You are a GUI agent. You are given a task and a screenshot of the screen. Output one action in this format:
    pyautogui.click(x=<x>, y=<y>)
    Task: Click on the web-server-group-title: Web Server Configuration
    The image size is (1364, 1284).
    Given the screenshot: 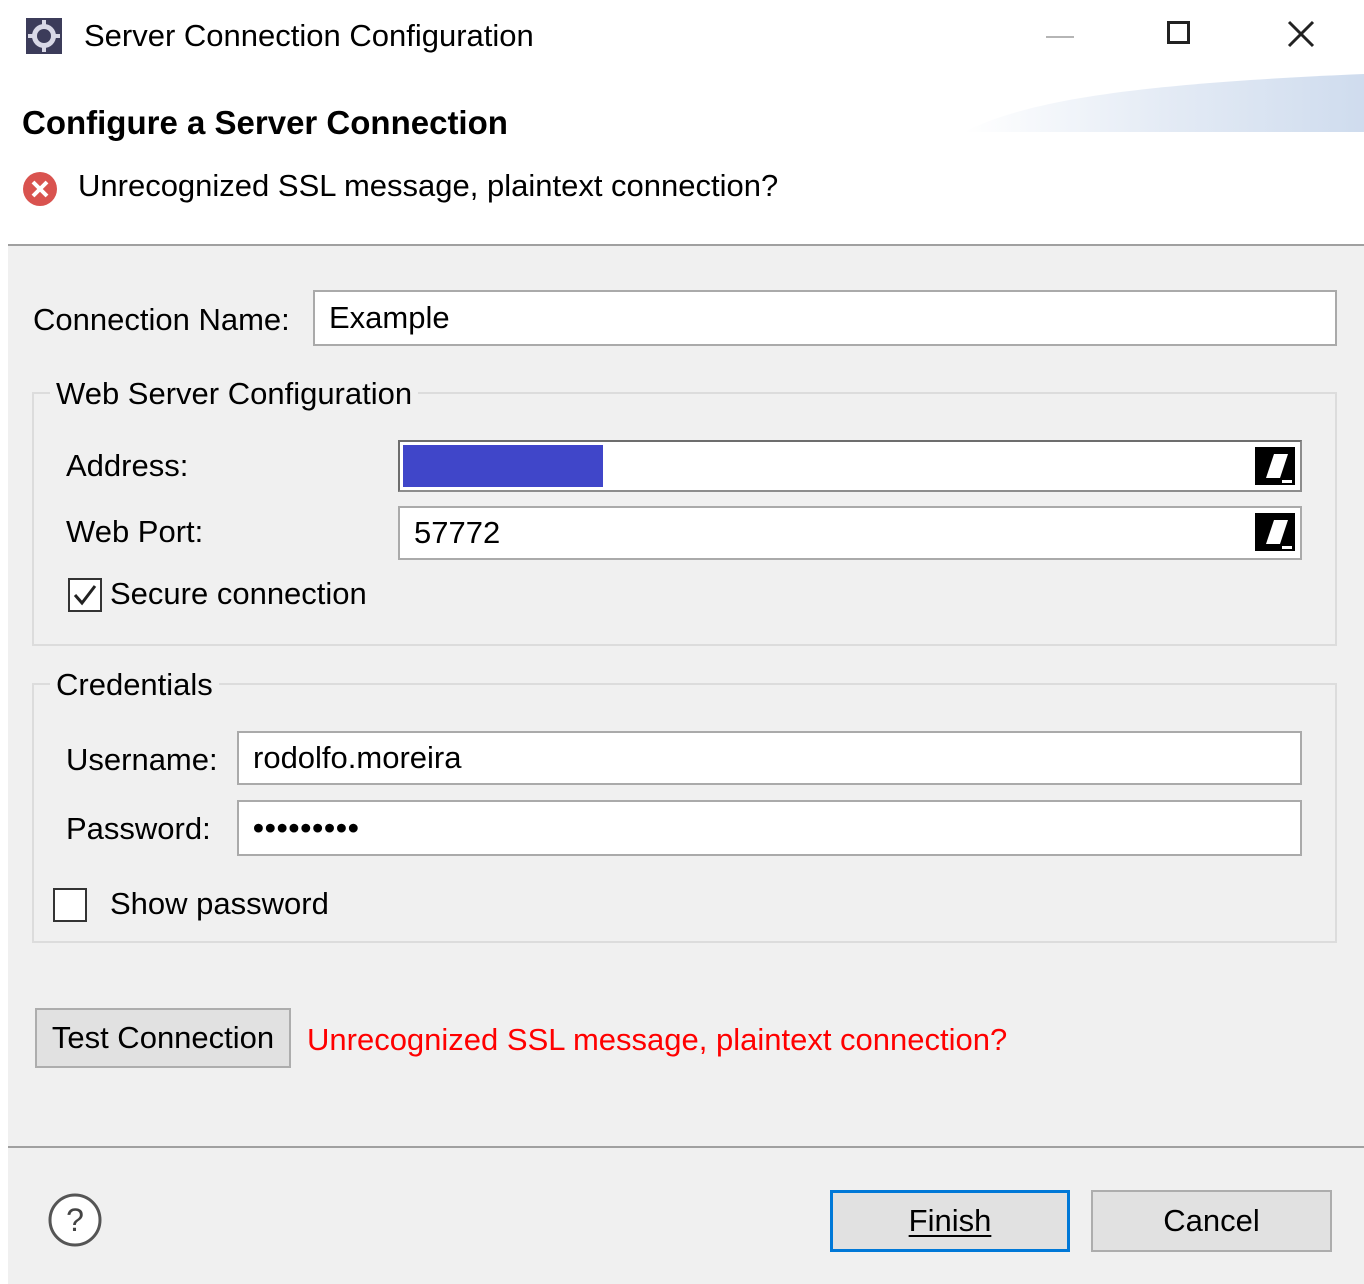 What is the action you would take?
    pyautogui.click(x=234, y=394)
    